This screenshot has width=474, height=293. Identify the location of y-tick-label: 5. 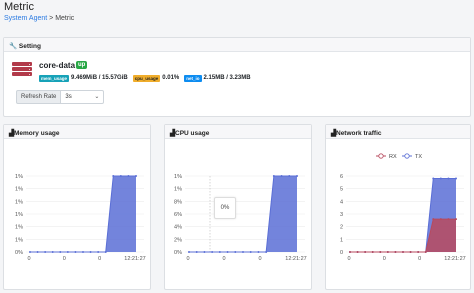
(341, 190).